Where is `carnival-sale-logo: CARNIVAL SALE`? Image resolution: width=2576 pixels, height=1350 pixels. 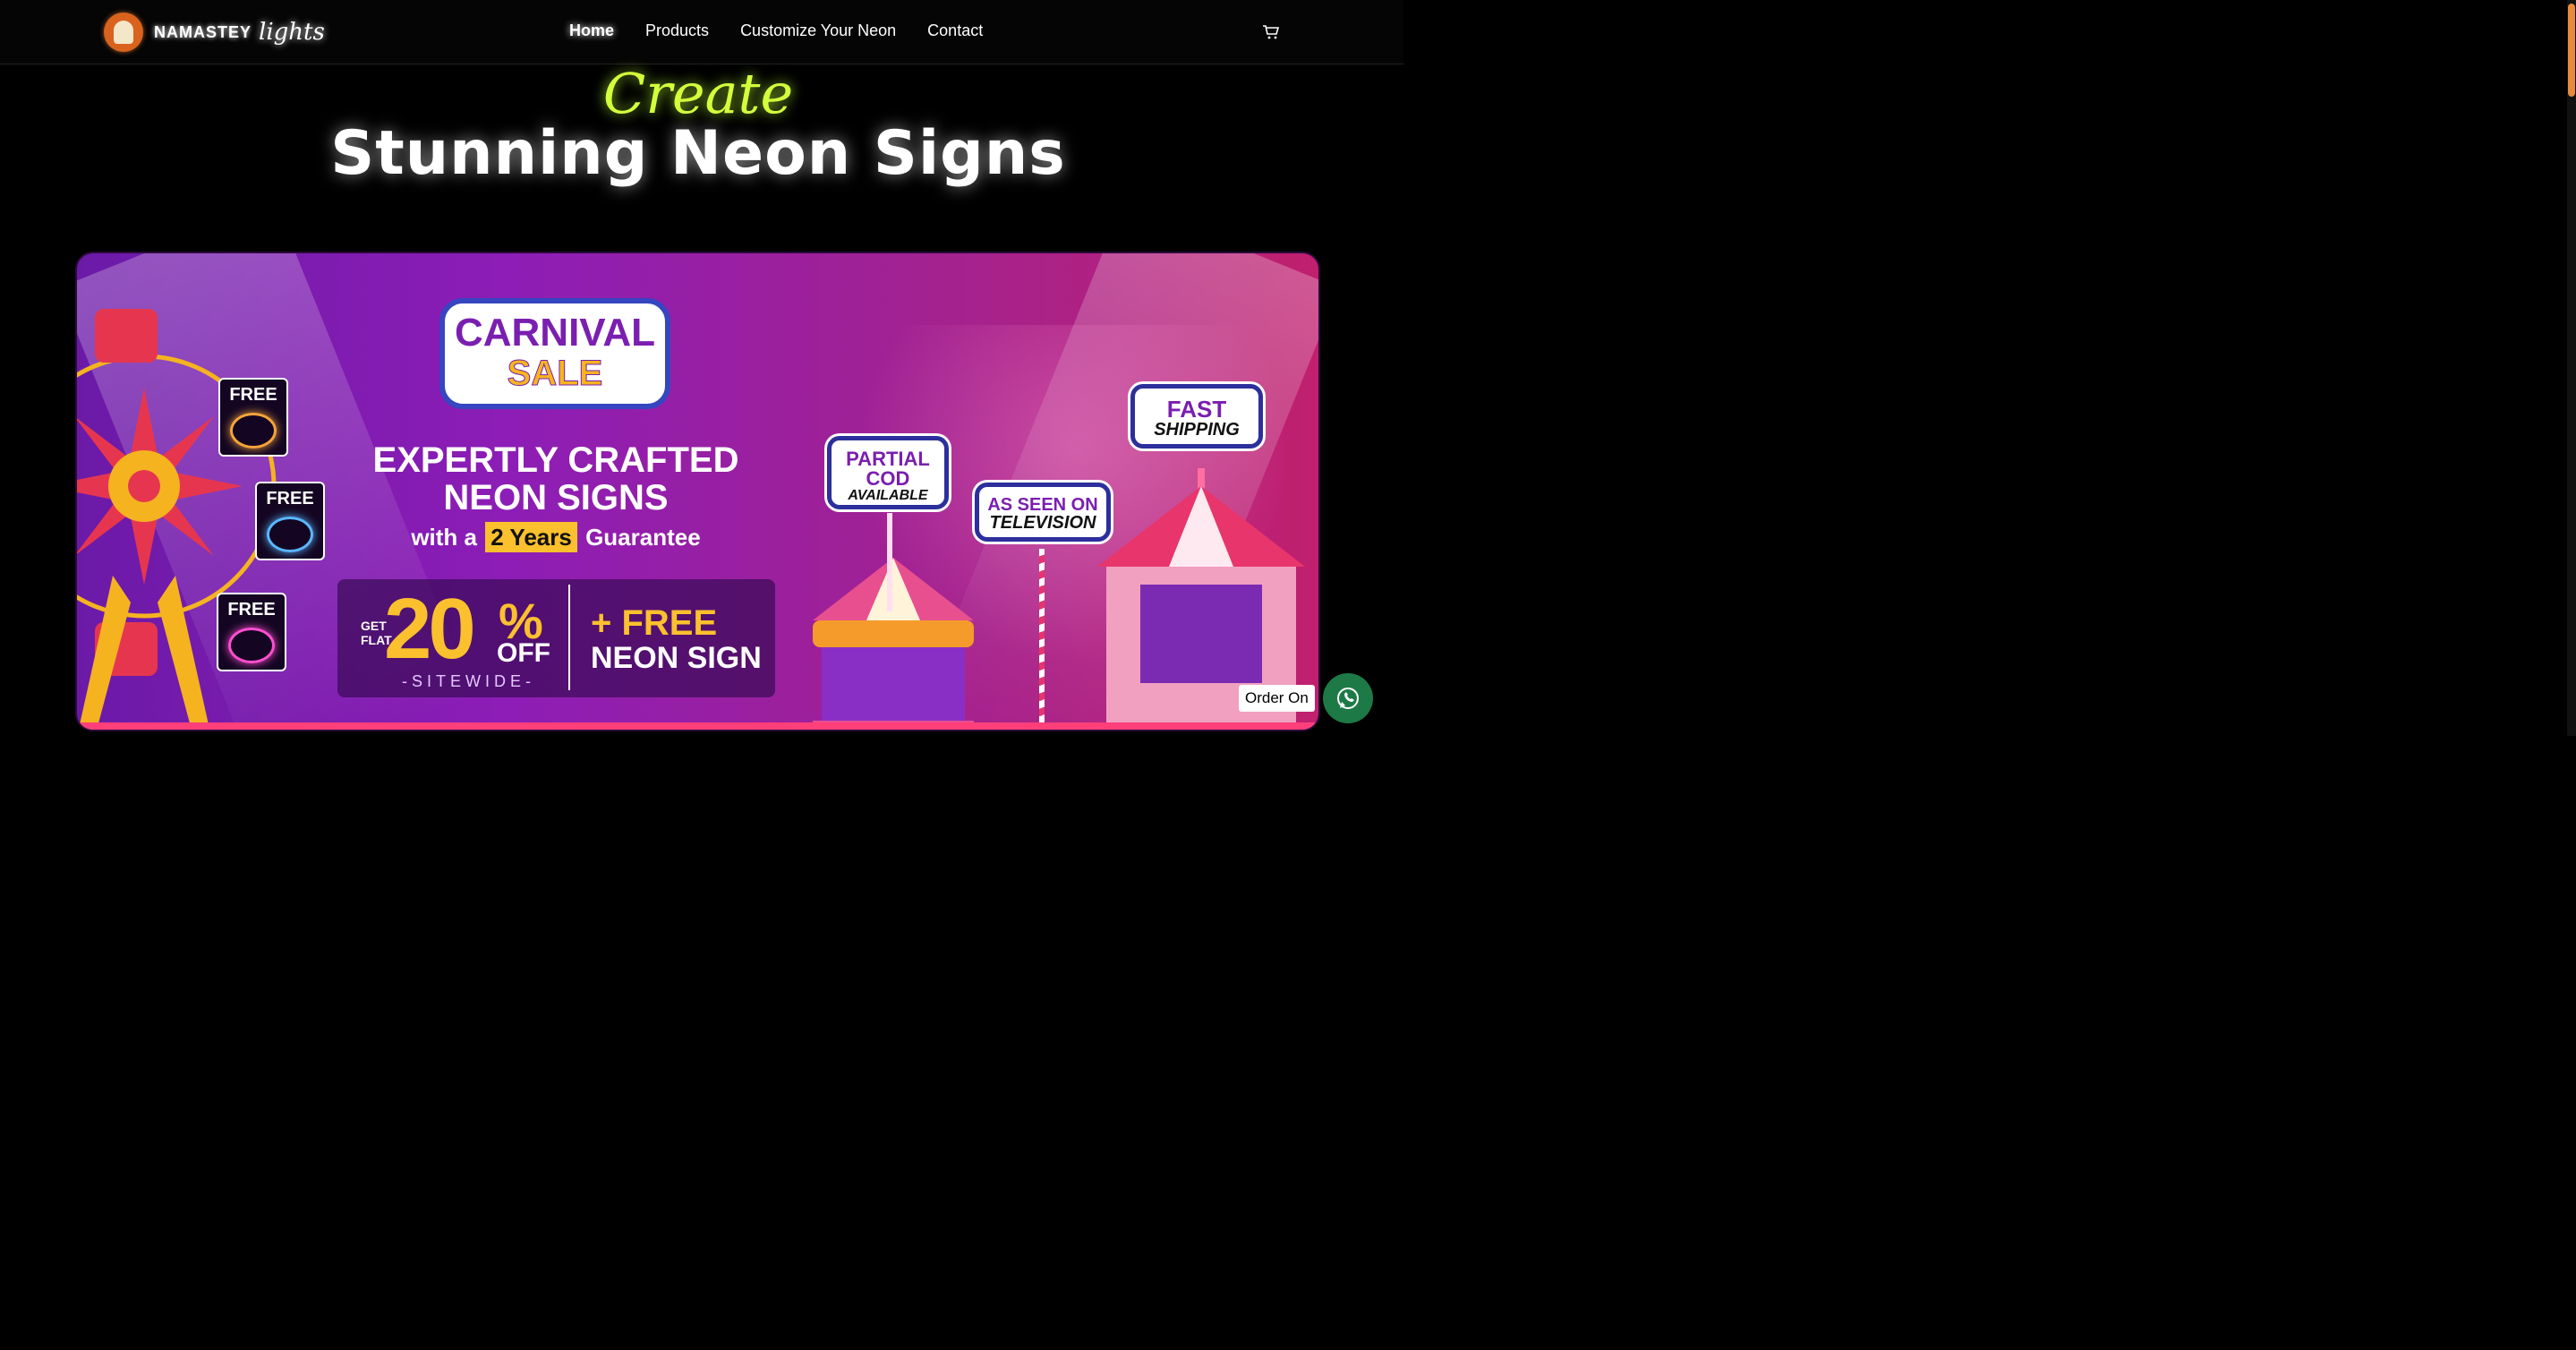
carnival-sale-logo: CARNIVAL SALE is located at coordinates (554, 353).